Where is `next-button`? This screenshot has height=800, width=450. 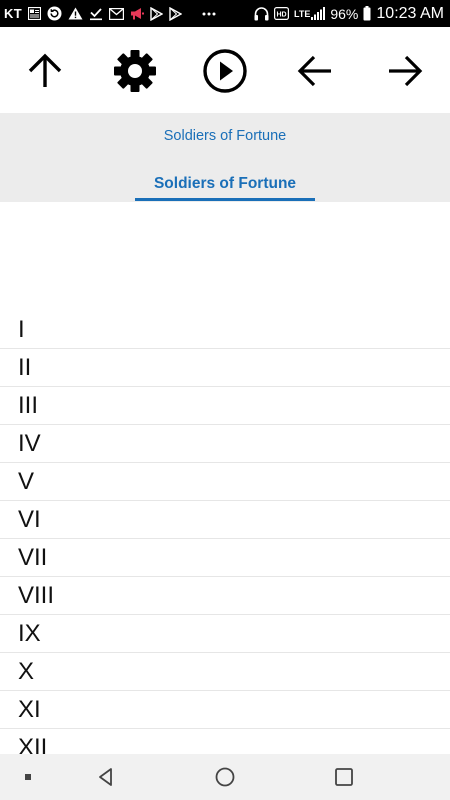 next-button is located at coordinates (405, 71).